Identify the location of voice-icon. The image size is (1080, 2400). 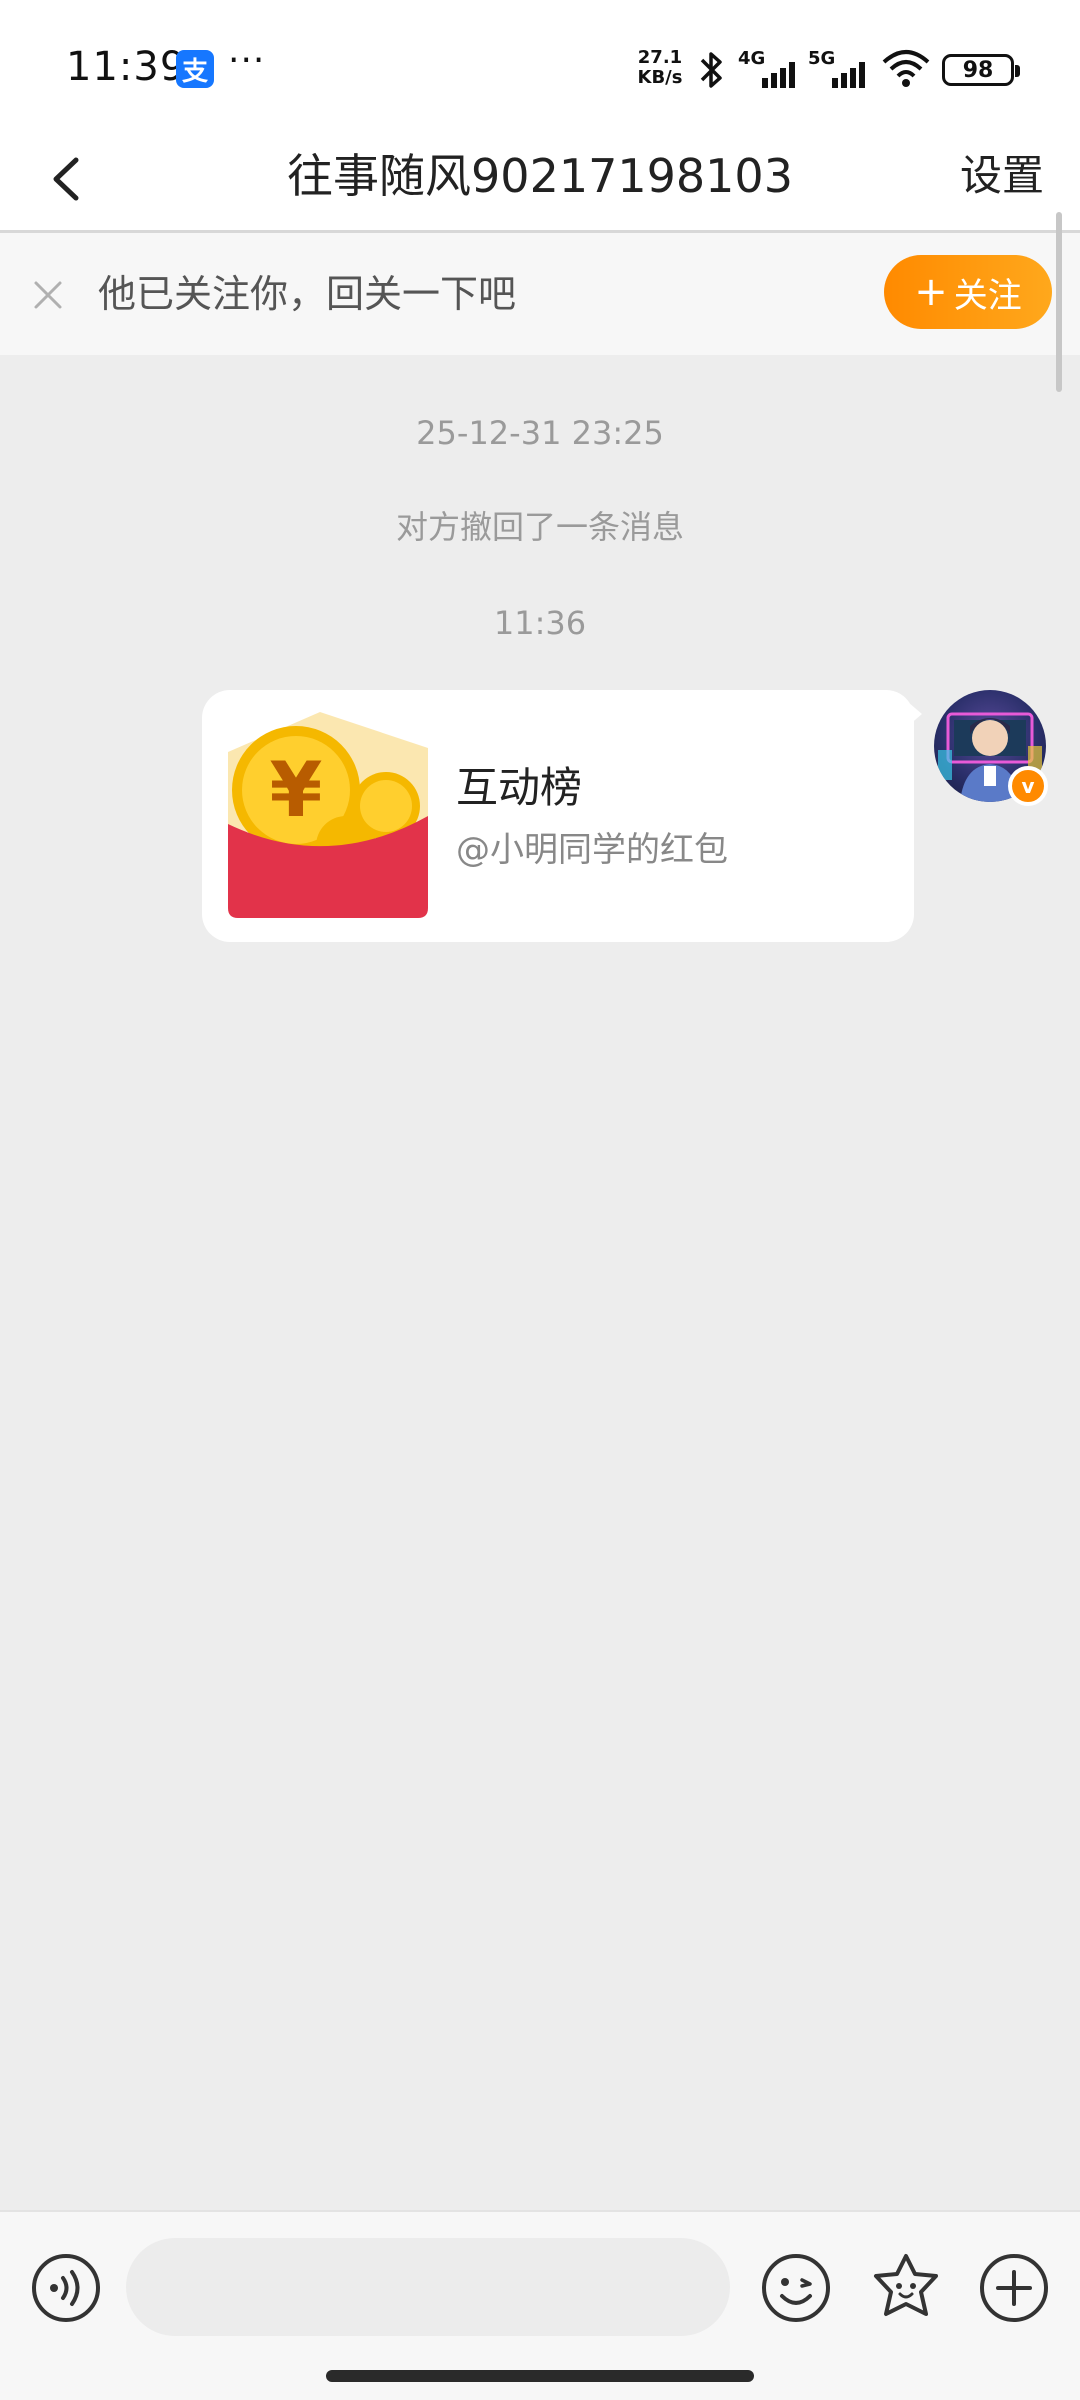
(66, 2288).